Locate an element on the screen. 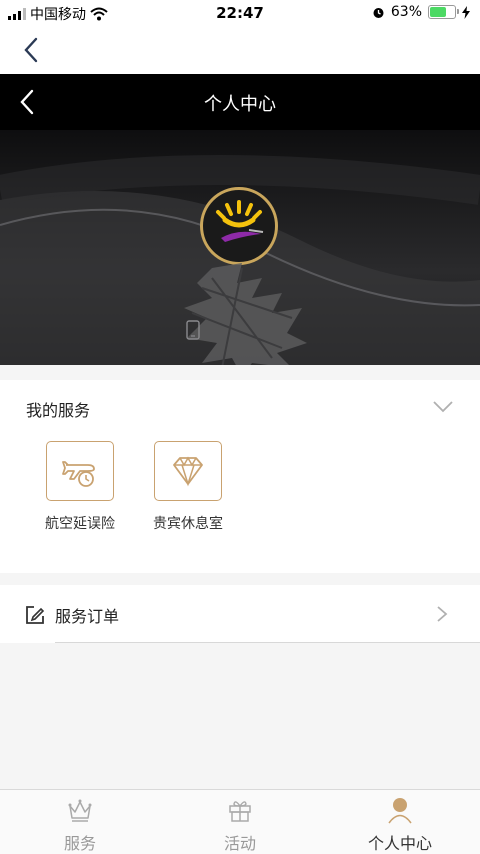 This screenshot has height=854, width=480. vip-lounge-label: 贵宾休息室 is located at coordinates (188, 524).